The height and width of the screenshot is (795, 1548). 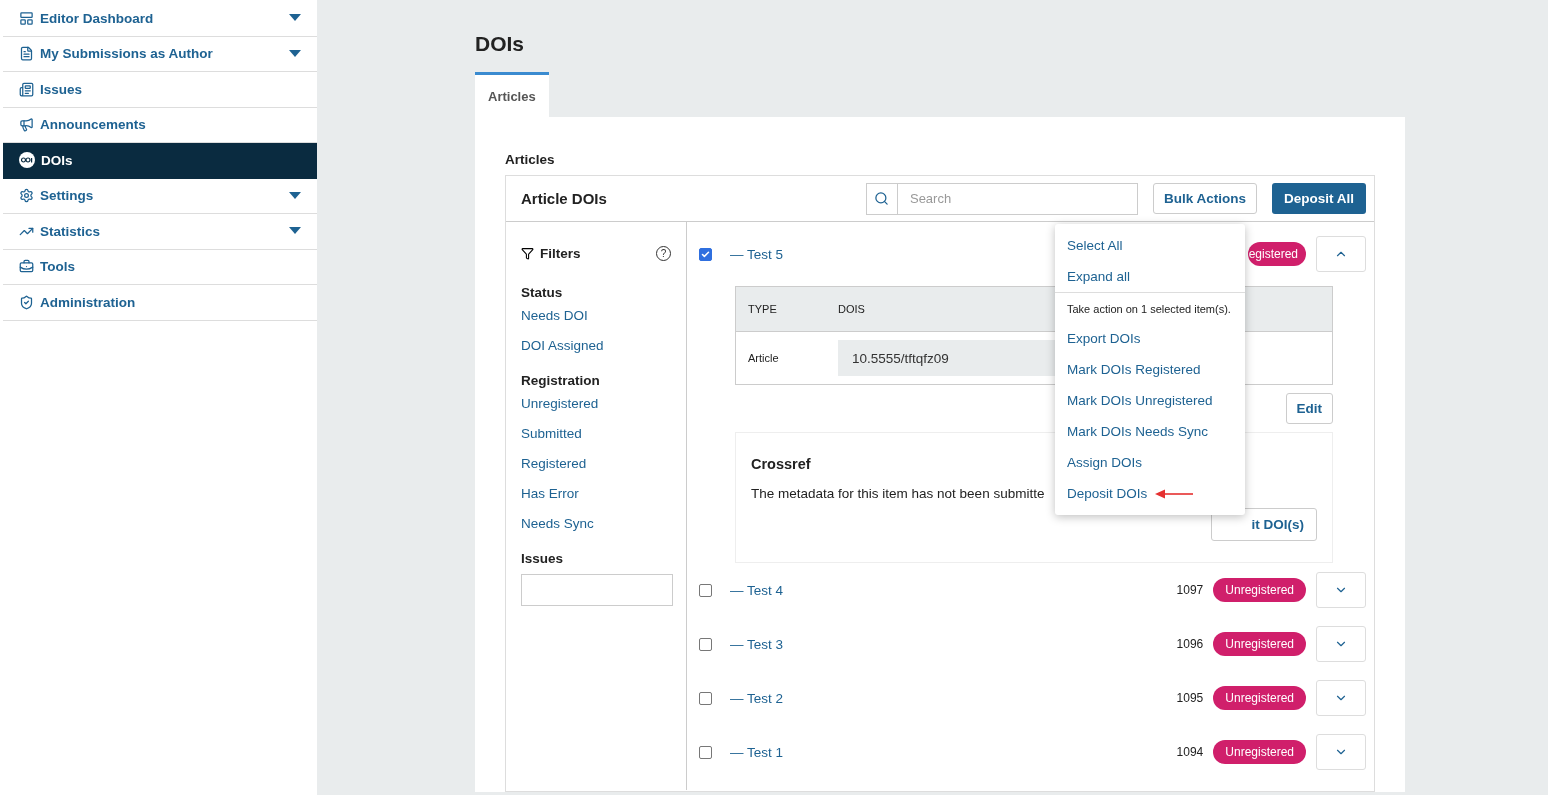 I want to click on filter-link: Has Error, so click(x=596, y=493).